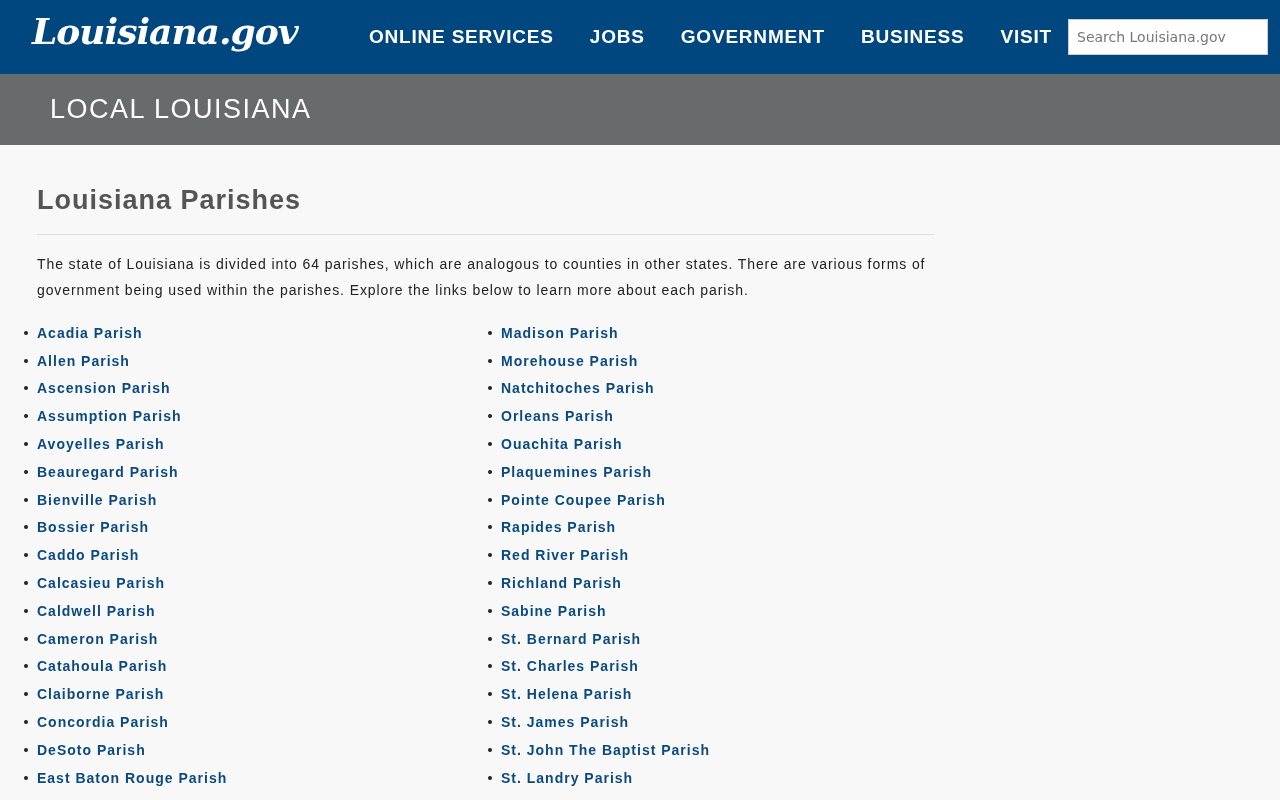  I want to click on parish-link: Catahoula Parish, so click(102, 666).